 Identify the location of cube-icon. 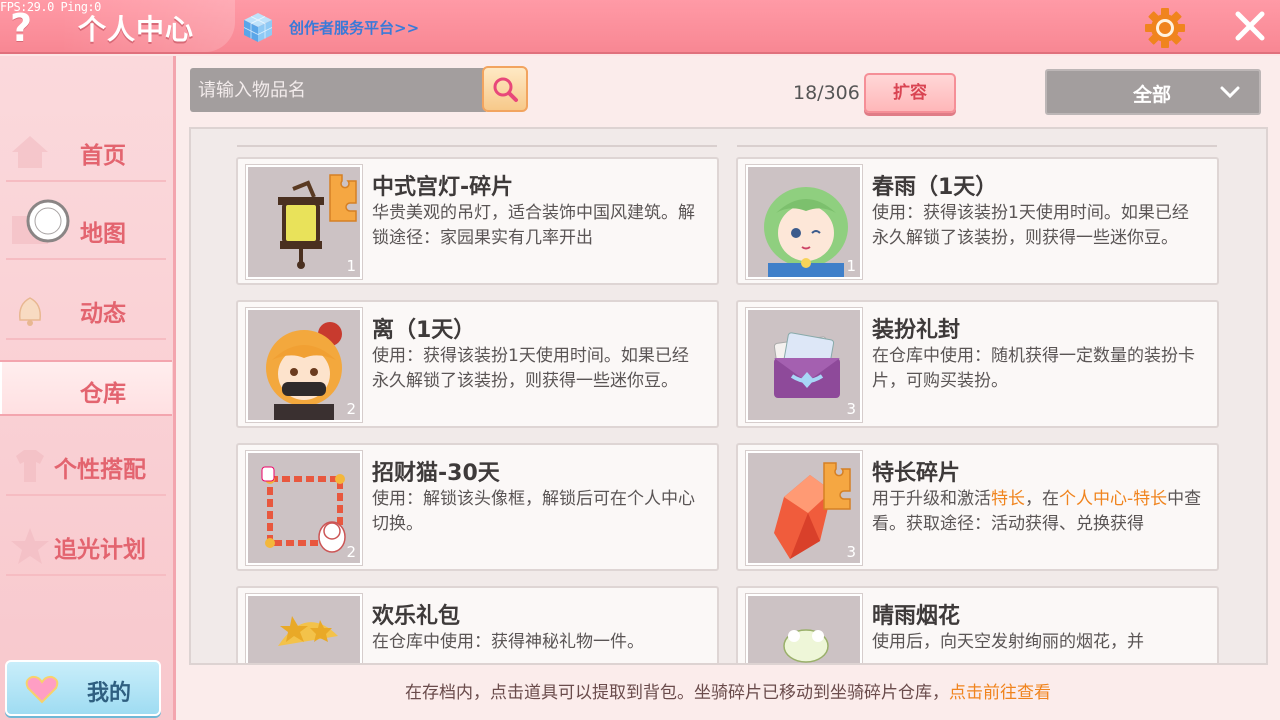
(258, 27).